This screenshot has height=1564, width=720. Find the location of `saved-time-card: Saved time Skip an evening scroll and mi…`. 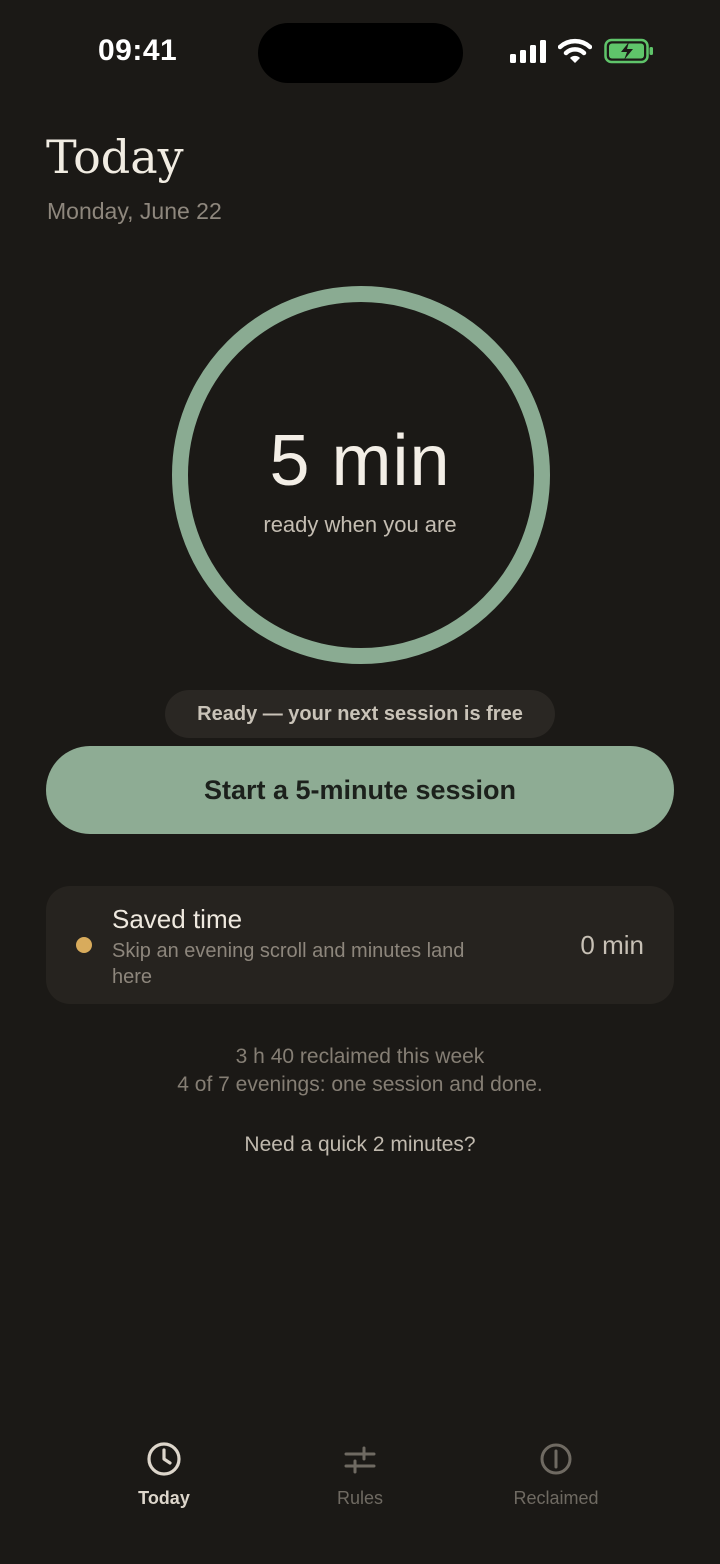

saved-time-card: Saved time Skip an evening scroll and mi… is located at coordinates (360, 945).